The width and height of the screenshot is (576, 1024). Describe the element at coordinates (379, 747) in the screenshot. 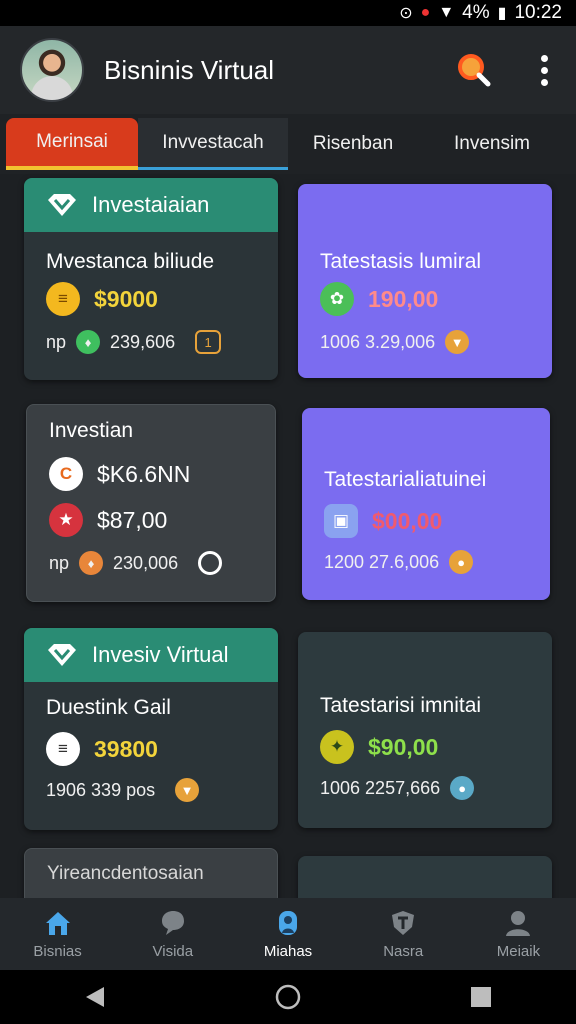

I see `amount-row: ✦ $90,00` at that location.